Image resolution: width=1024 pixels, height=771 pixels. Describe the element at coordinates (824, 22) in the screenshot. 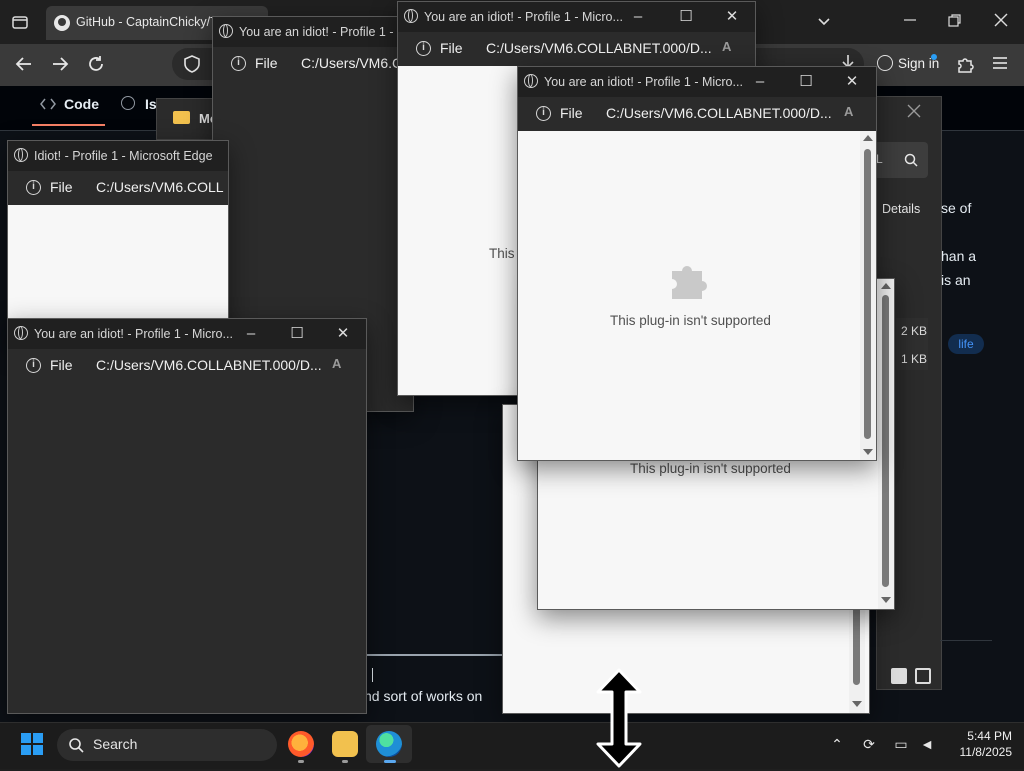

I see `tab-list-chevron-icon` at that location.